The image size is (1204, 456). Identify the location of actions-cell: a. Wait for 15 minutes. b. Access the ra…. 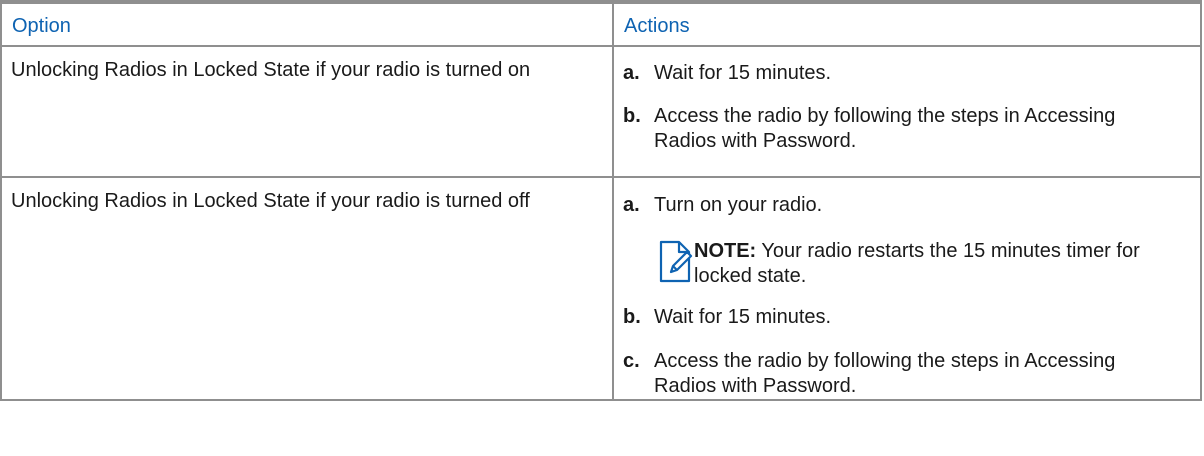
(907, 111).